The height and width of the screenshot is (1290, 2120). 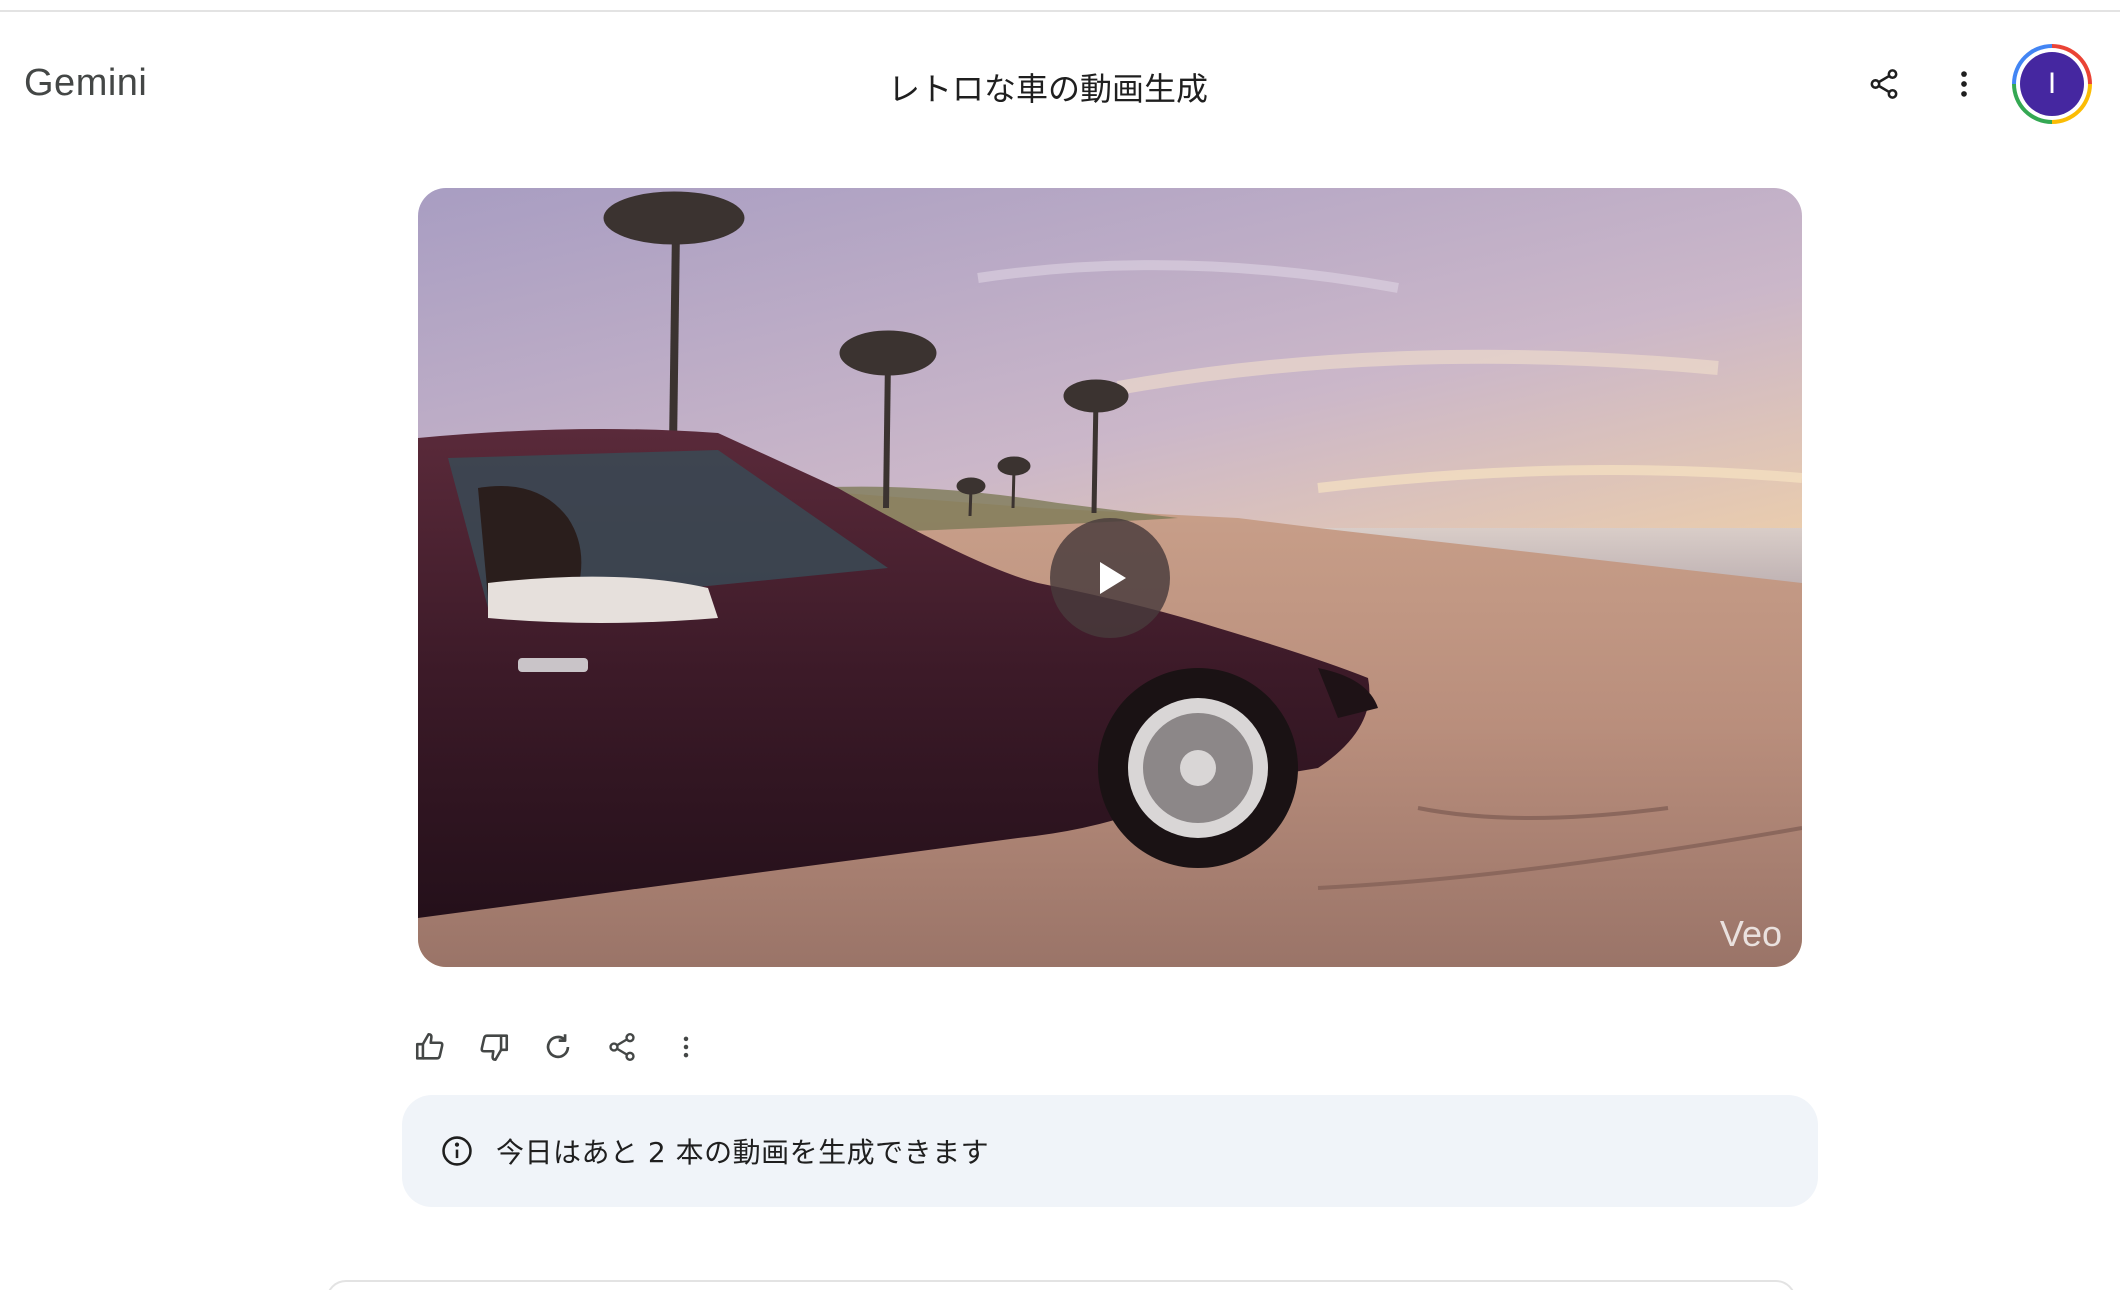 What do you see at coordinates (457, 1151) in the screenshot?
I see `info-icon` at bounding box center [457, 1151].